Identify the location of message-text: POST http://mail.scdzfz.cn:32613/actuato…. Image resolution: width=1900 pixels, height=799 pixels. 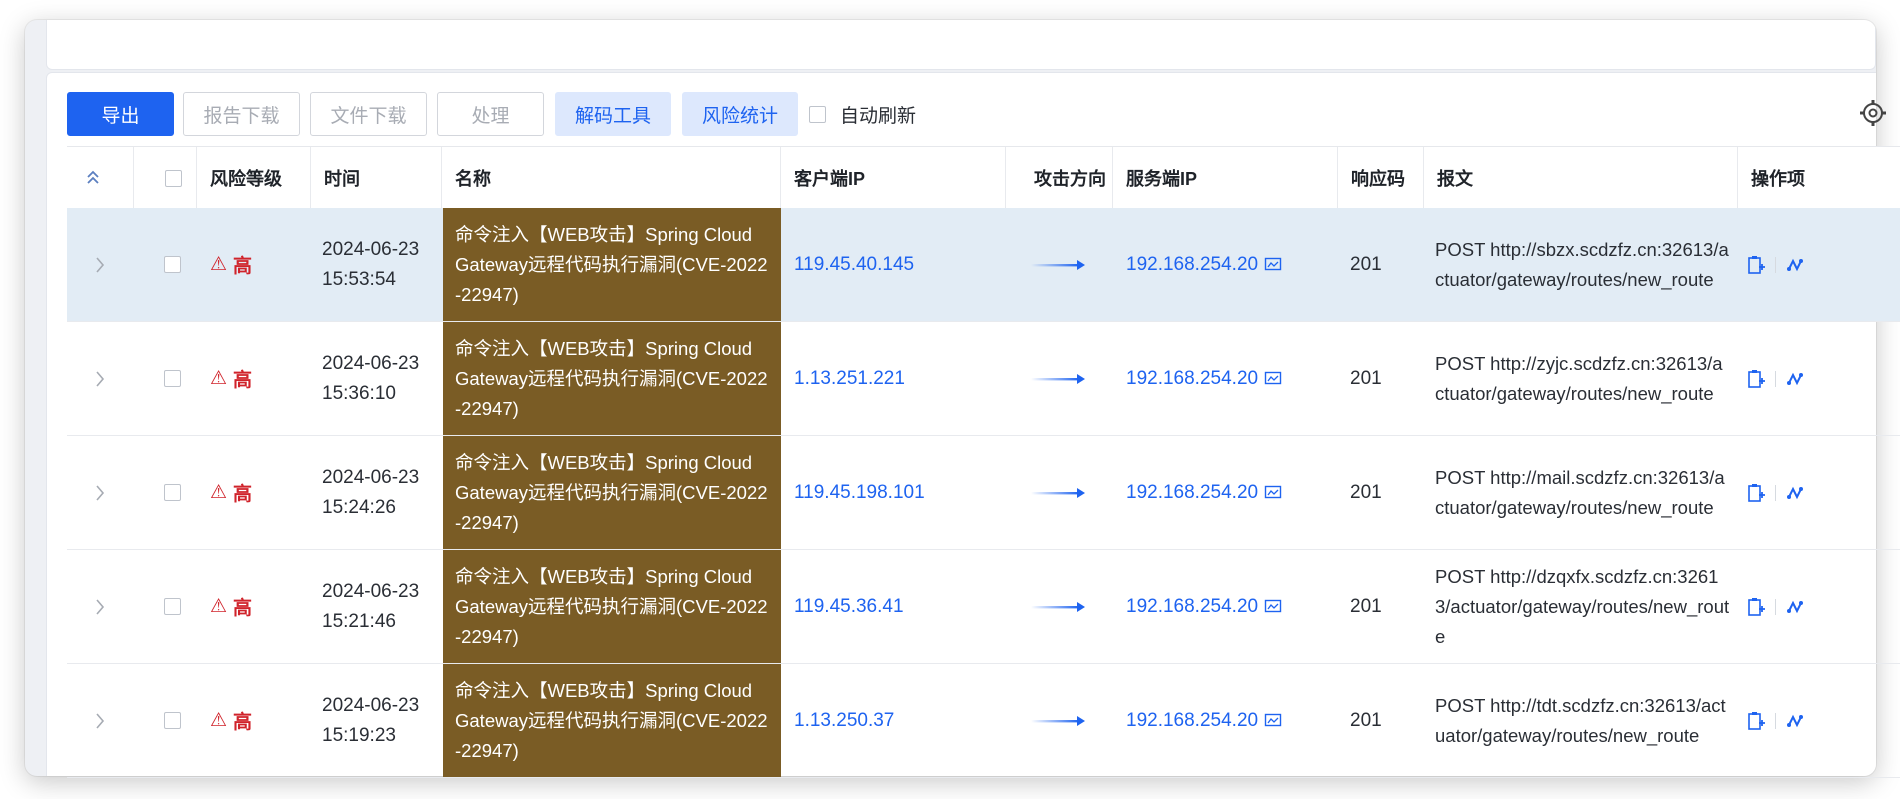
(1580, 492).